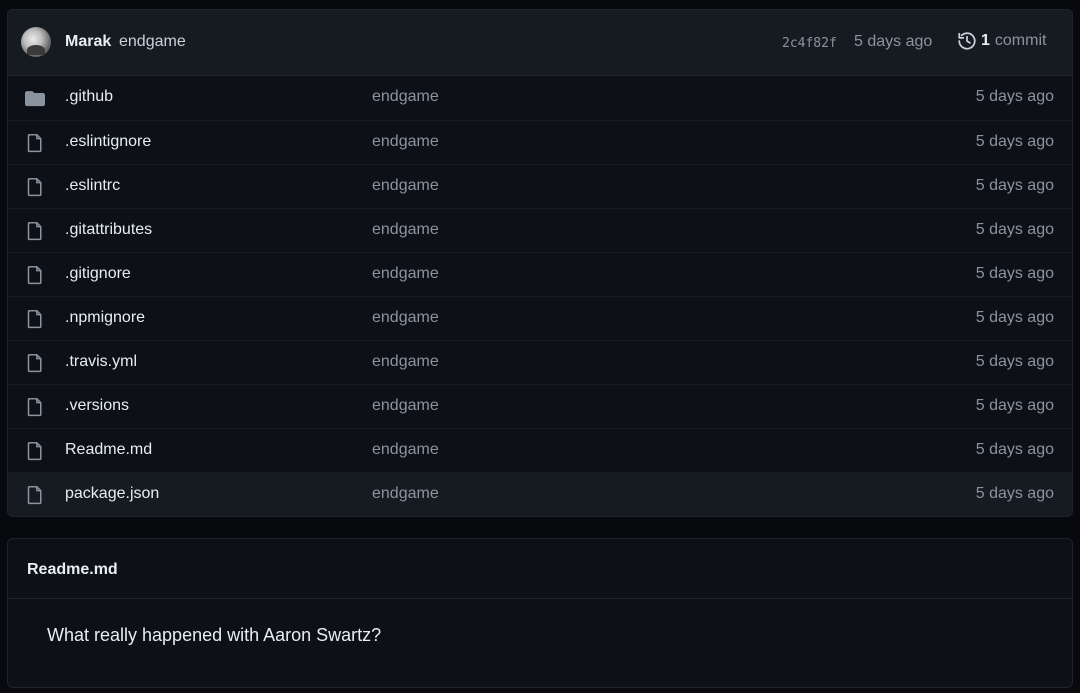  Describe the element at coordinates (540, 450) in the screenshot. I see `file-row: Readme.md endgame 5 days ago` at that location.